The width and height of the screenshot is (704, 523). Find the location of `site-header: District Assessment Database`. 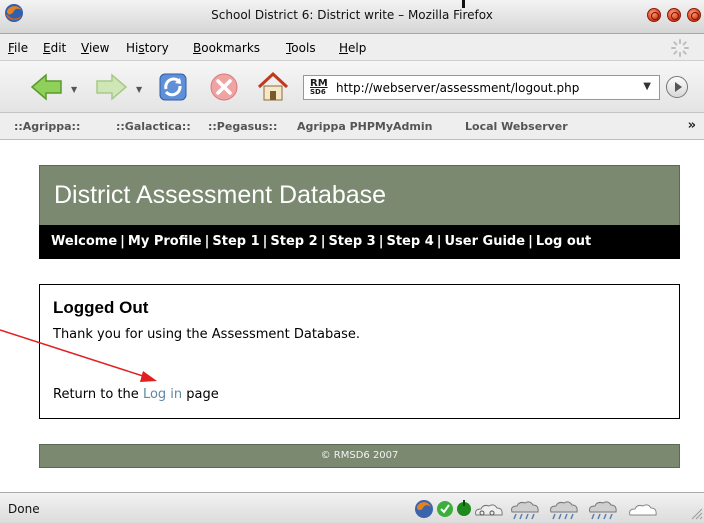

site-header: District Assessment Database is located at coordinates (359, 195).